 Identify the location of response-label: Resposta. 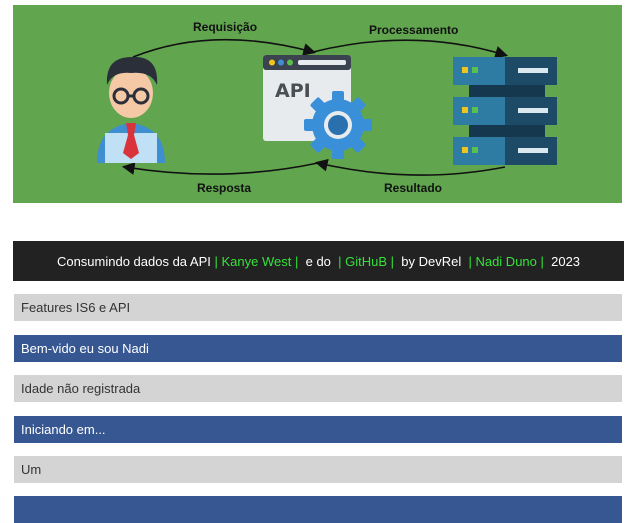
(224, 188).